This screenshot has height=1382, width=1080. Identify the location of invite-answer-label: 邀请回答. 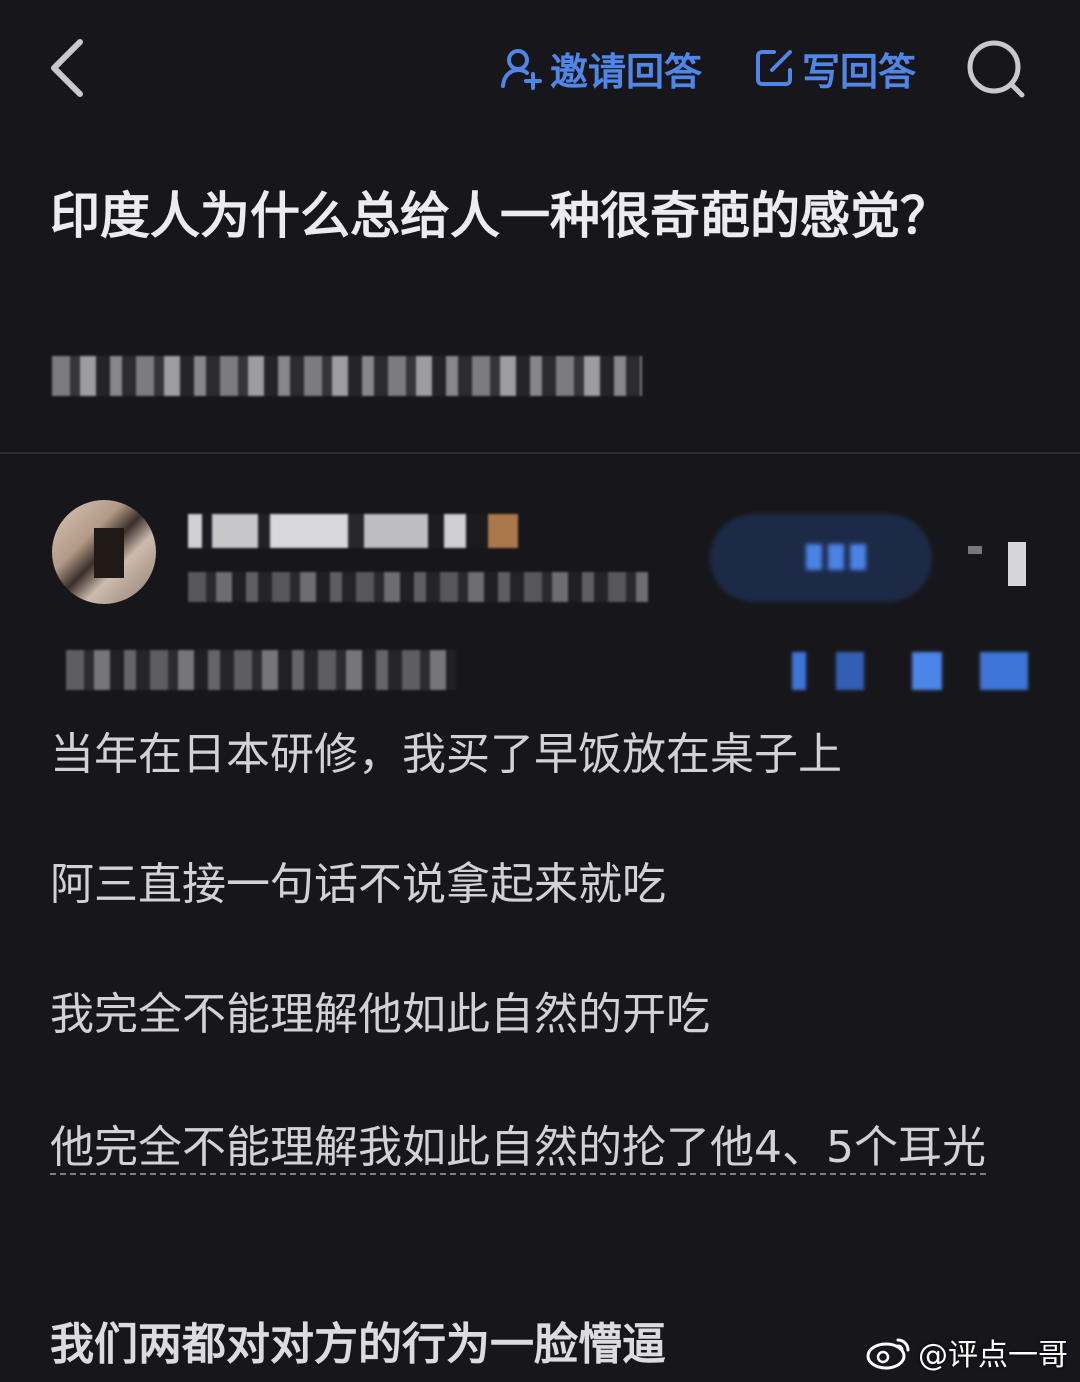
(626, 71).